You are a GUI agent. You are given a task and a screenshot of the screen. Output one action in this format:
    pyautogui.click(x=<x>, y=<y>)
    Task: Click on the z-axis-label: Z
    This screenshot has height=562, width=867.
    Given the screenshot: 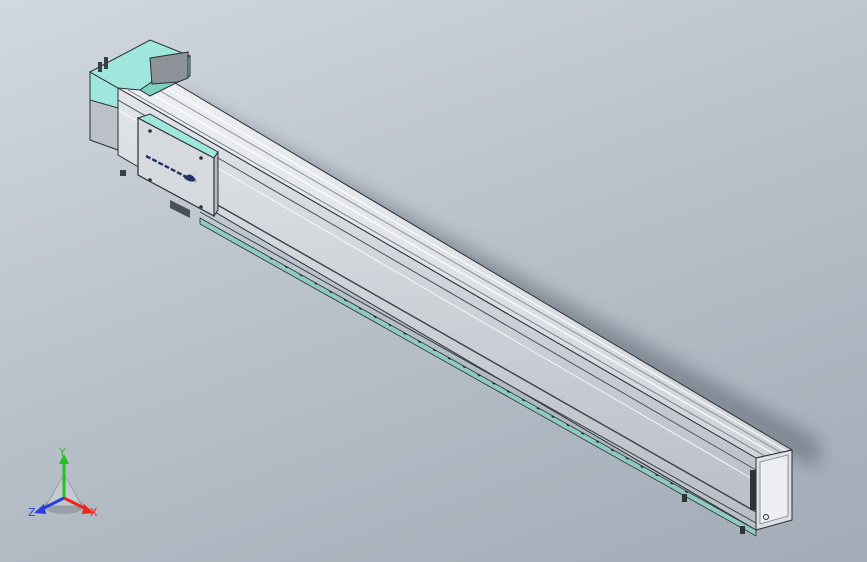 What is the action you would take?
    pyautogui.click(x=32, y=512)
    